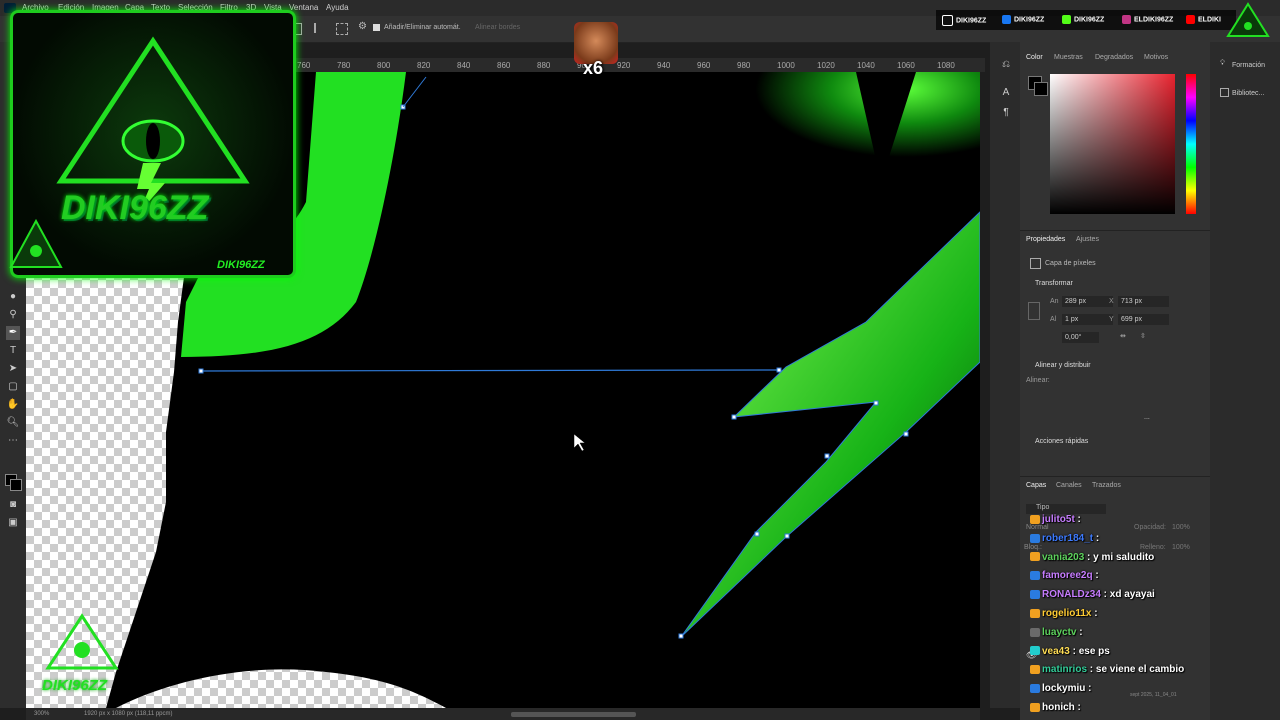 The height and width of the screenshot is (720, 1280). I want to click on height-field: 1 px, so click(1087, 319).